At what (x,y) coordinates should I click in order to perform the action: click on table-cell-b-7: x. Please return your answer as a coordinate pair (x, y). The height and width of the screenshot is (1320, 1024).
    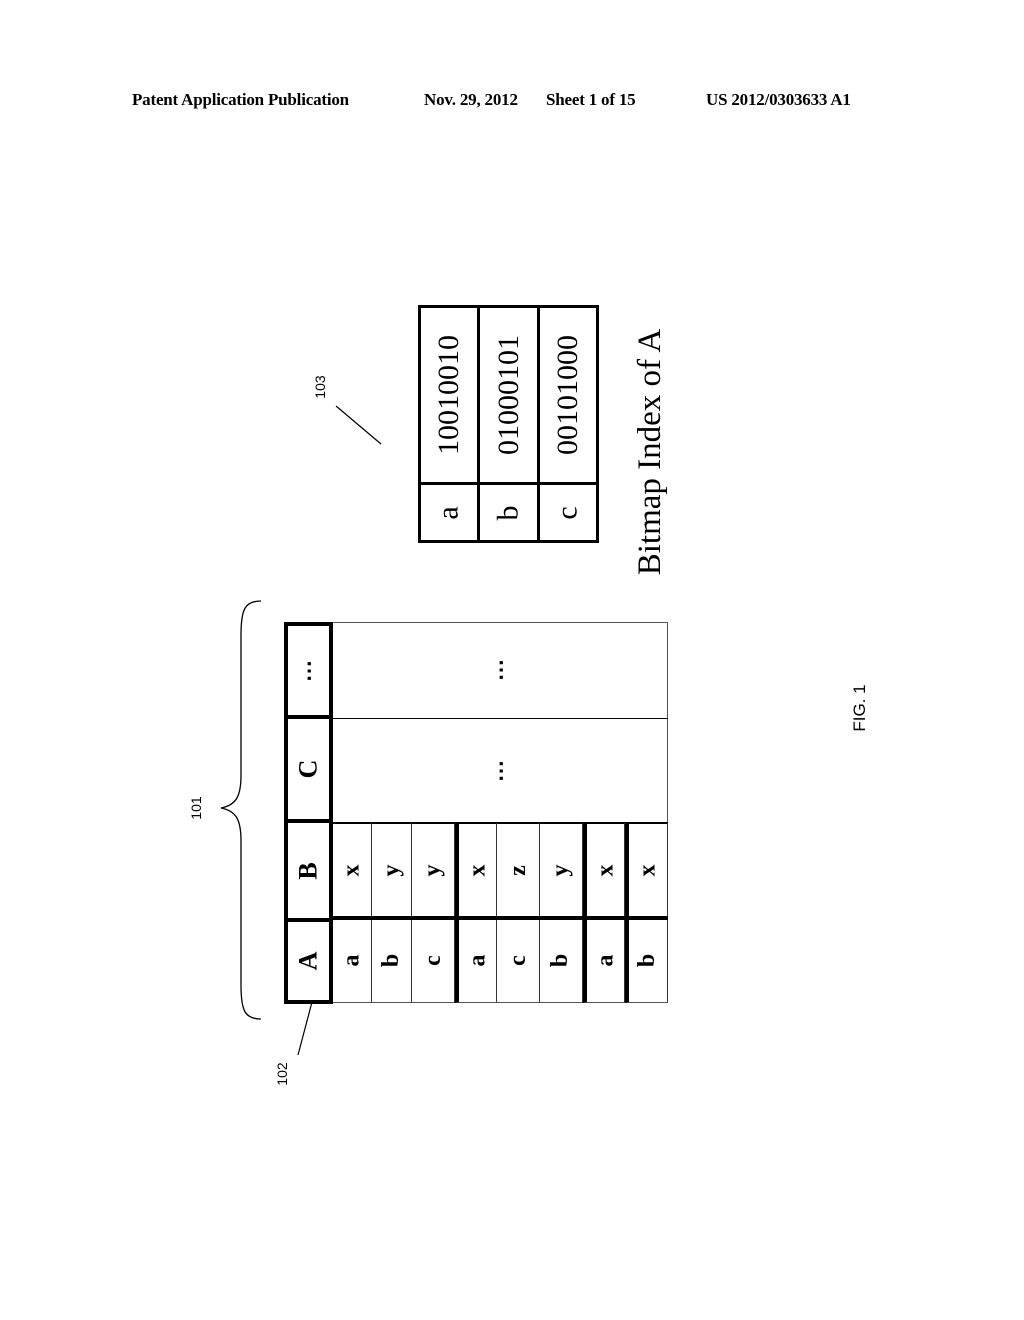
    Looking at the image, I should click on (604, 870).